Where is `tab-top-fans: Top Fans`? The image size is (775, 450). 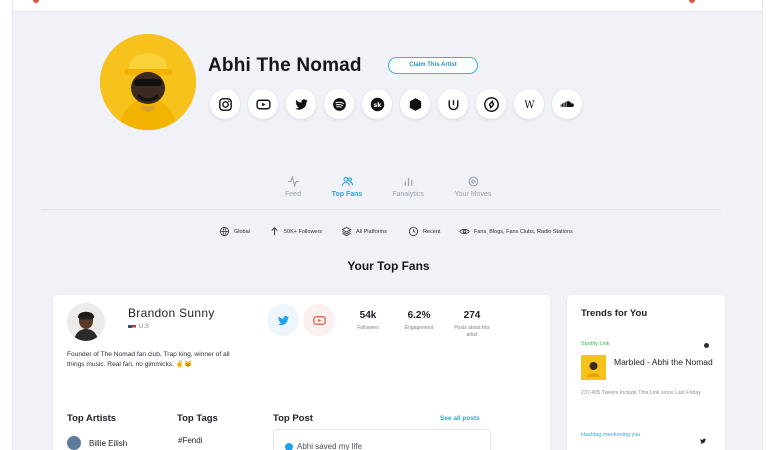
tab-top-fans: Top Fans is located at coordinates (347, 186).